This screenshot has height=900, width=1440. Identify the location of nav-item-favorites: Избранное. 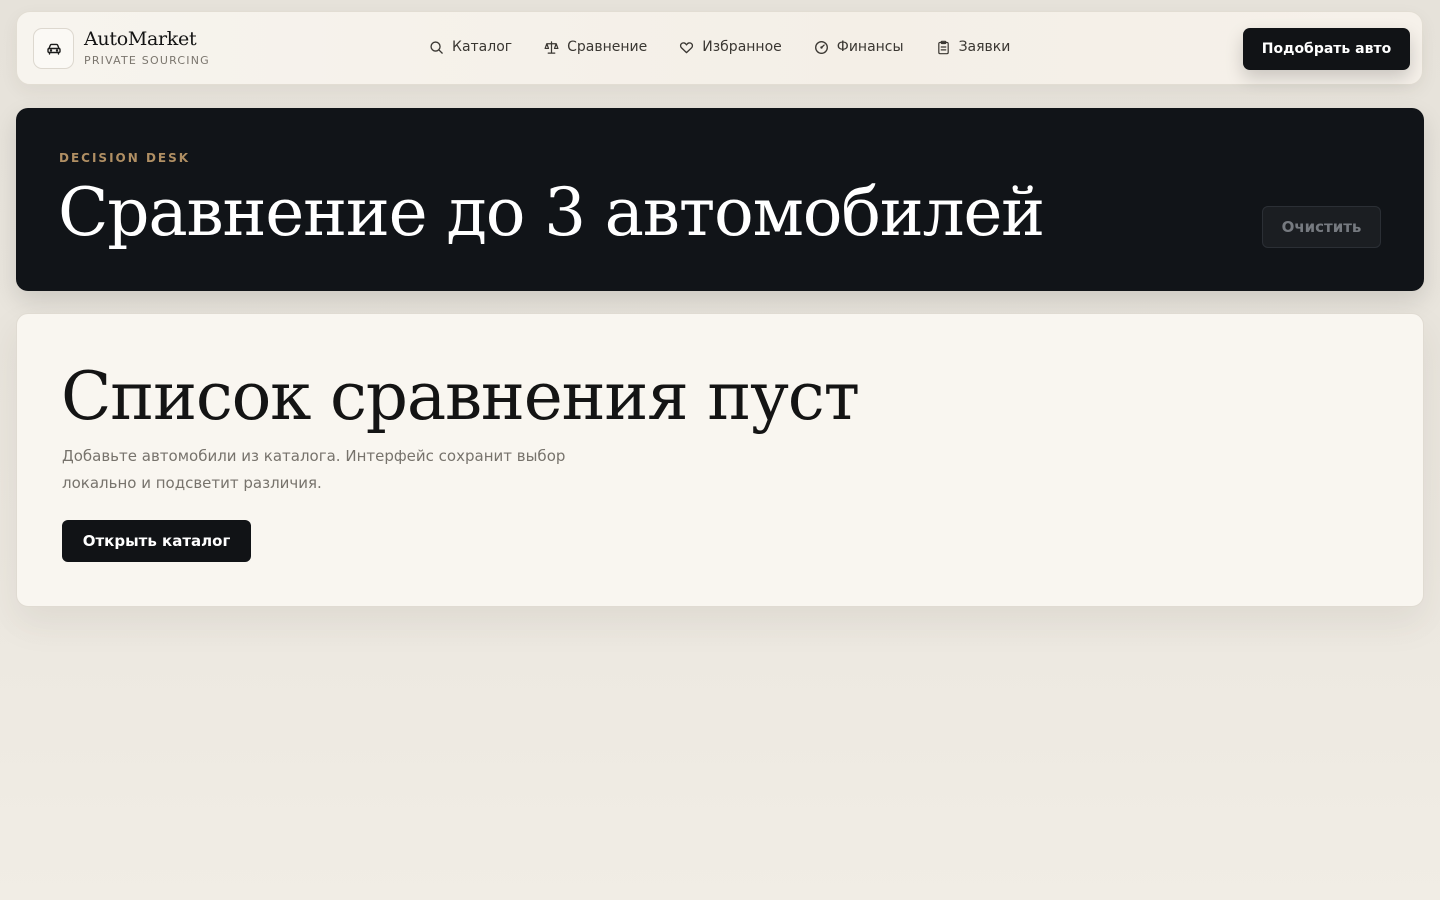
(730, 47).